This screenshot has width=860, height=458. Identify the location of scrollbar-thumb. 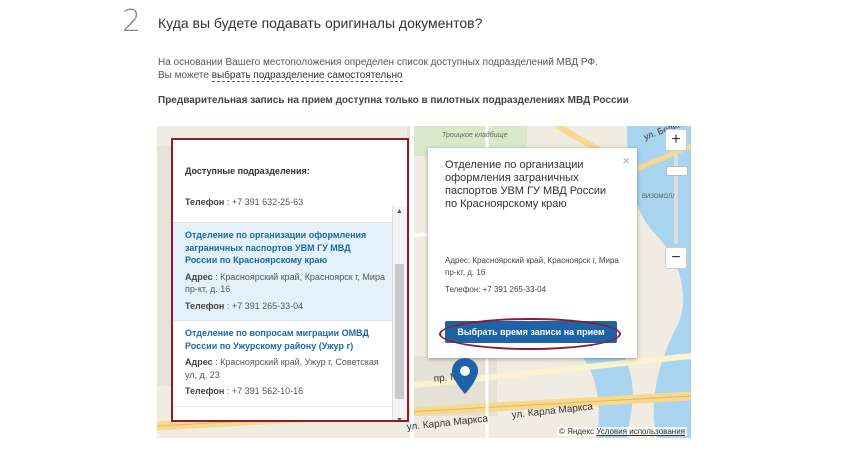
(399, 331).